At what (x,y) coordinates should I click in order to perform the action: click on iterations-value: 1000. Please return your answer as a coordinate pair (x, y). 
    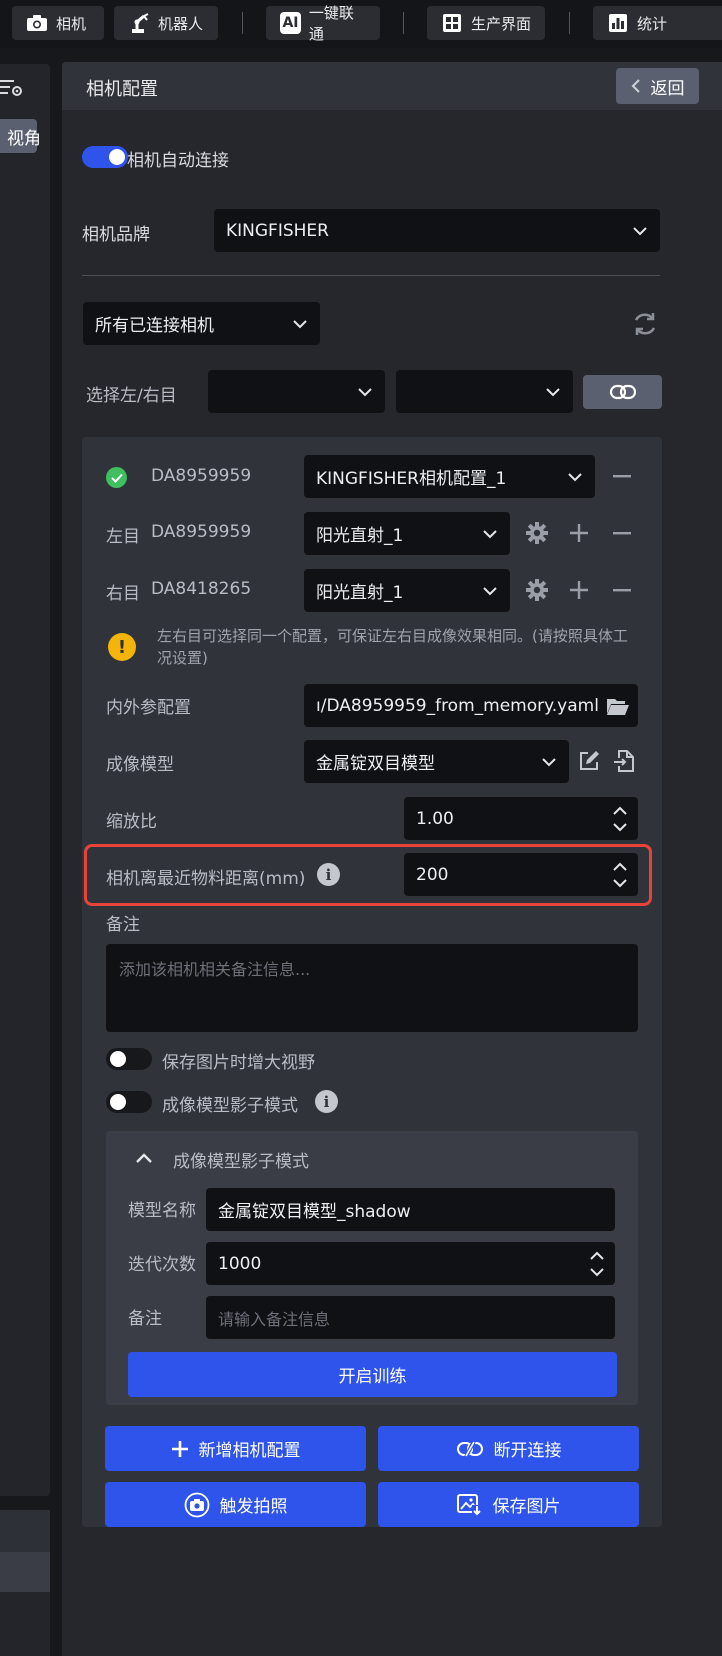
    Looking at the image, I should click on (240, 1263).